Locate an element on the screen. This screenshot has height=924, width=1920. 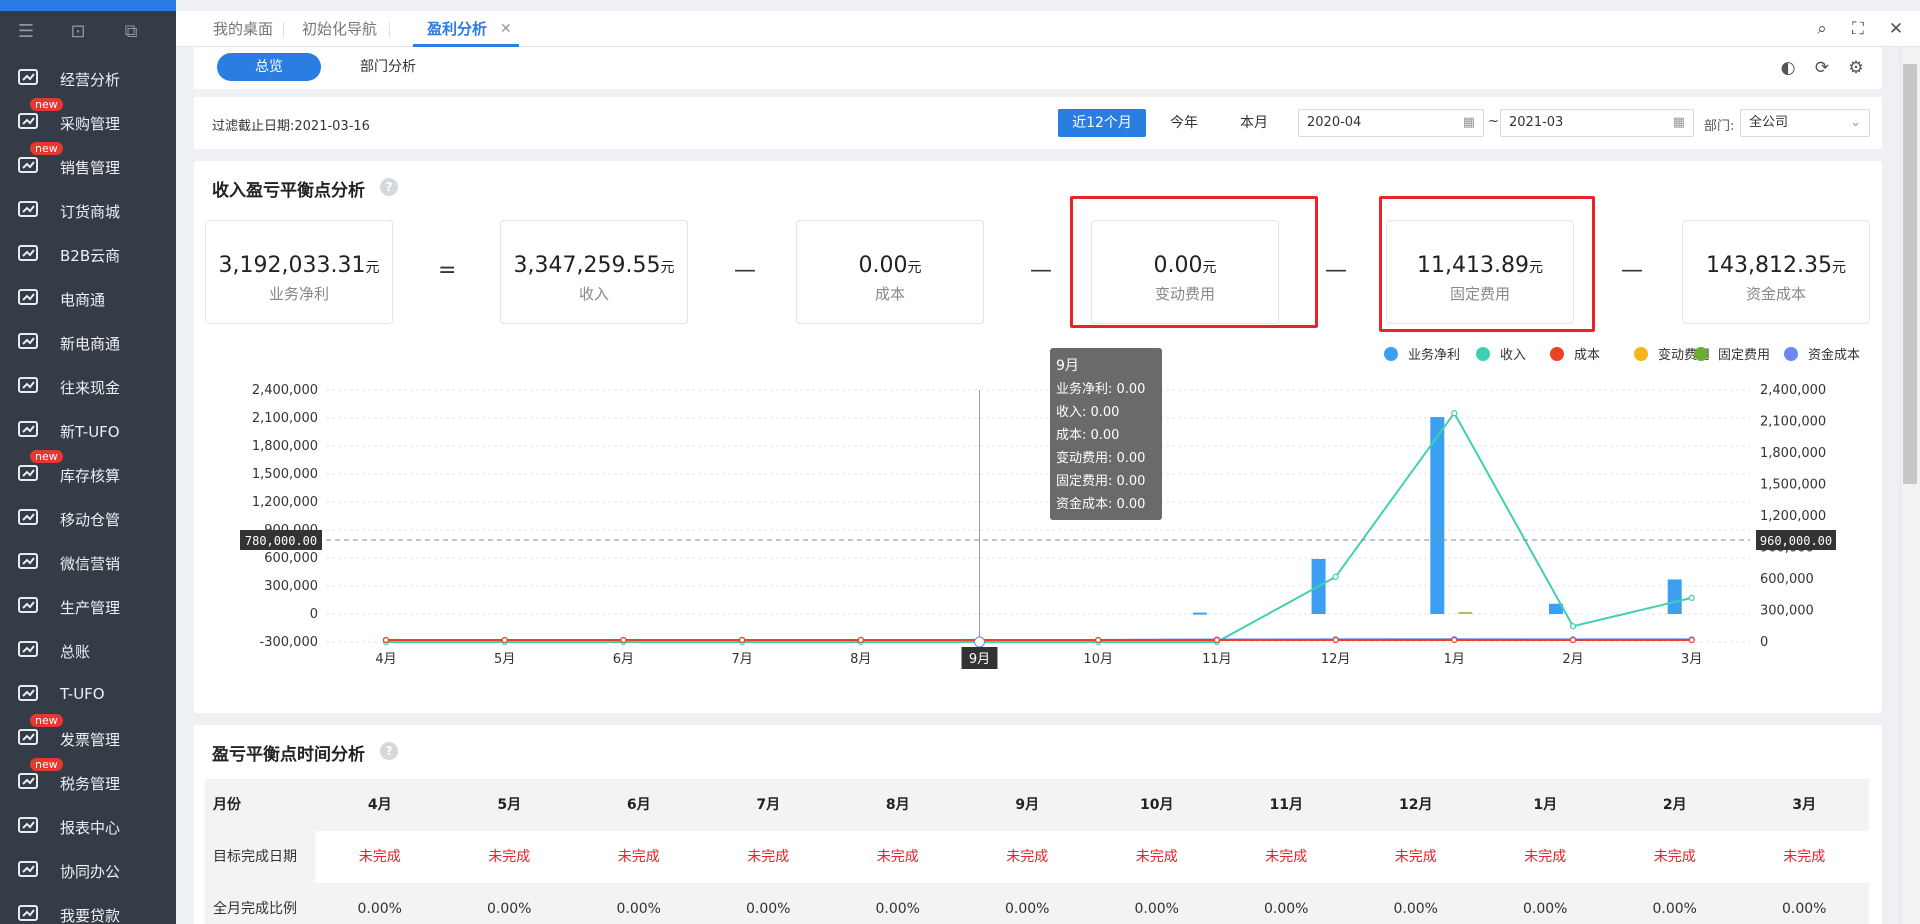
table-header-cell: 1月 is located at coordinates (1545, 805).